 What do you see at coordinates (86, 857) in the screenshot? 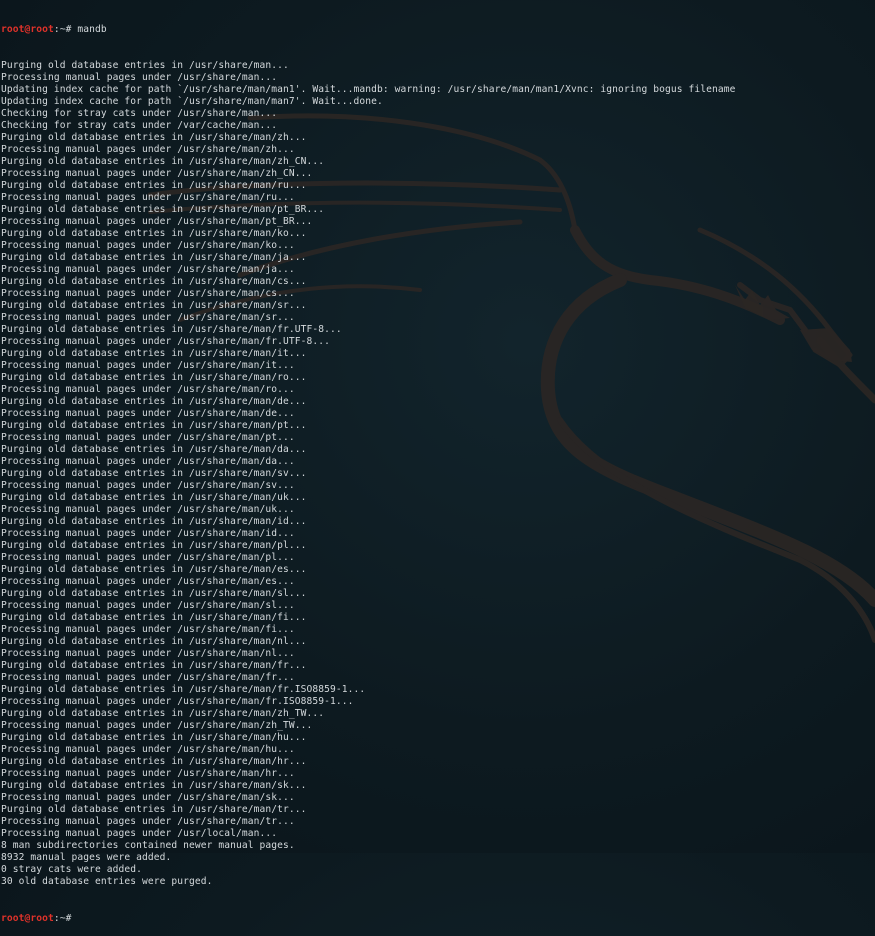
I see `output-line: 8932 manual pages were added.` at bounding box center [86, 857].